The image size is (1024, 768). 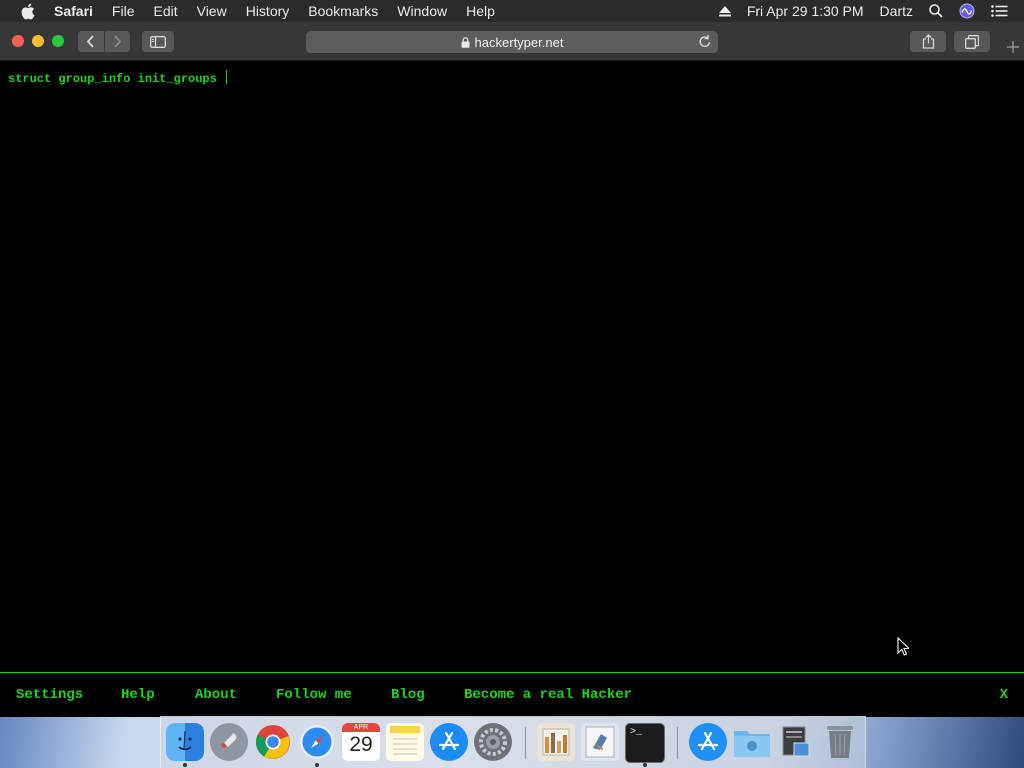 What do you see at coordinates (480, 11) in the screenshot?
I see `menu-help: Help` at bounding box center [480, 11].